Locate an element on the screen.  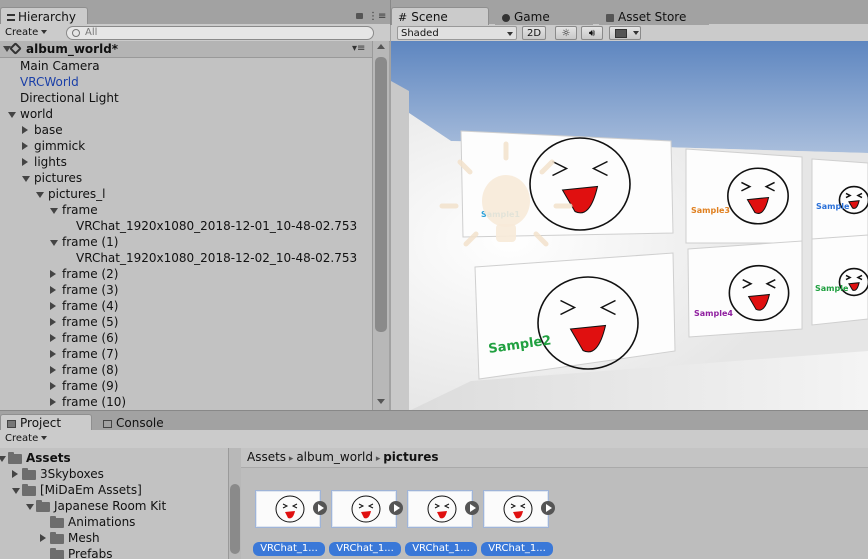
tab-asset-store: Asset Store is located at coordinates (654, 16).